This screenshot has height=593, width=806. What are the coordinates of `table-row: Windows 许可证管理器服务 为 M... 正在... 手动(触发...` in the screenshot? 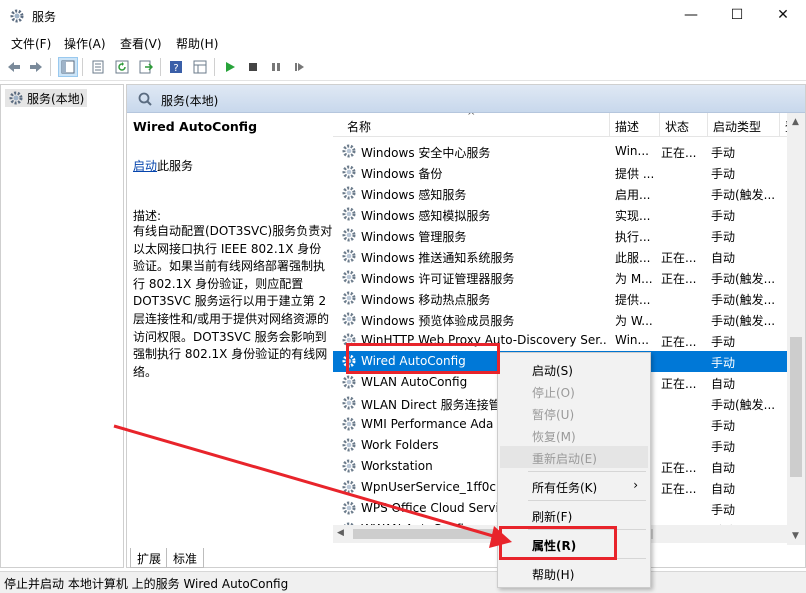 It's located at (569, 277).